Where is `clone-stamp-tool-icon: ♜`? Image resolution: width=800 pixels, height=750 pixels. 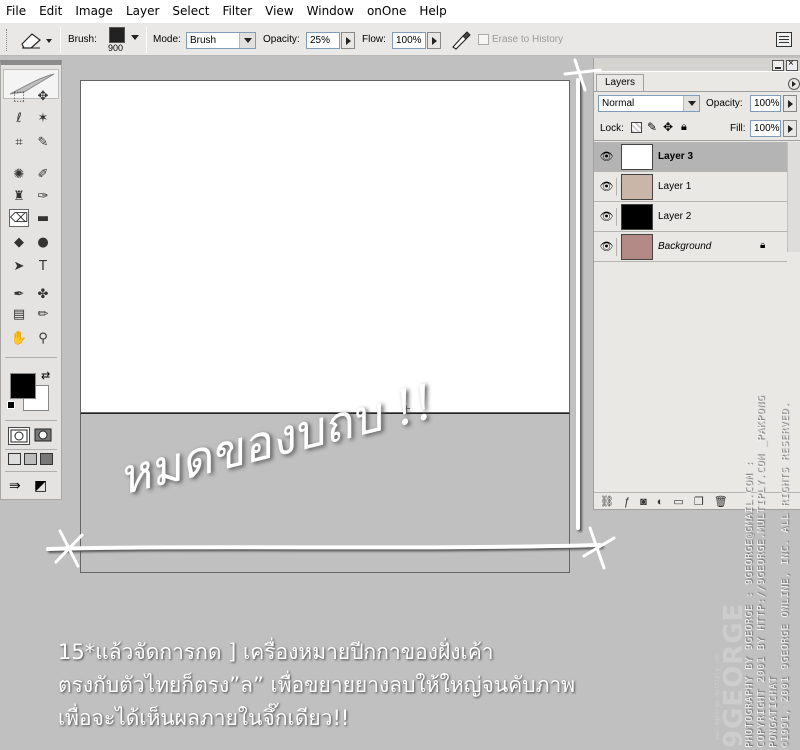 clone-stamp-tool-icon: ♜ is located at coordinates (19, 196).